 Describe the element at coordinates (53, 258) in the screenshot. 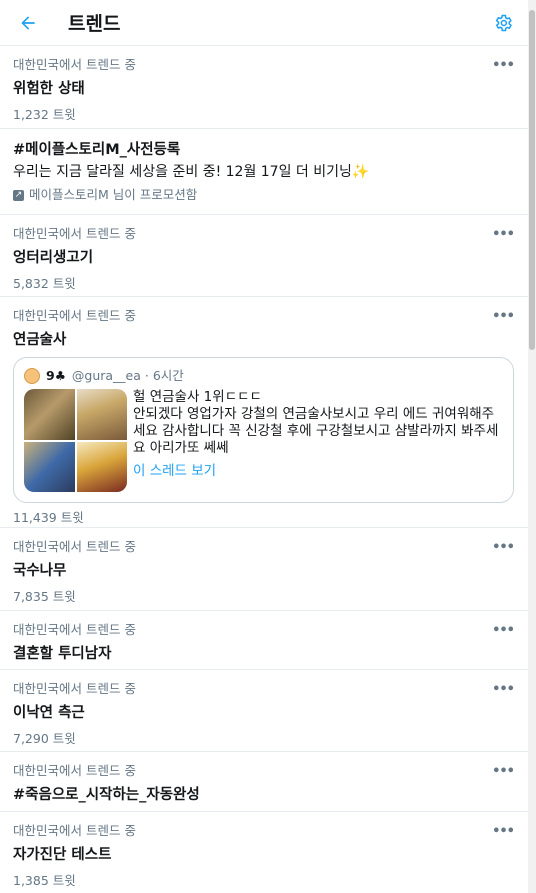

I see `trend-name: 엉터리생고기` at that location.